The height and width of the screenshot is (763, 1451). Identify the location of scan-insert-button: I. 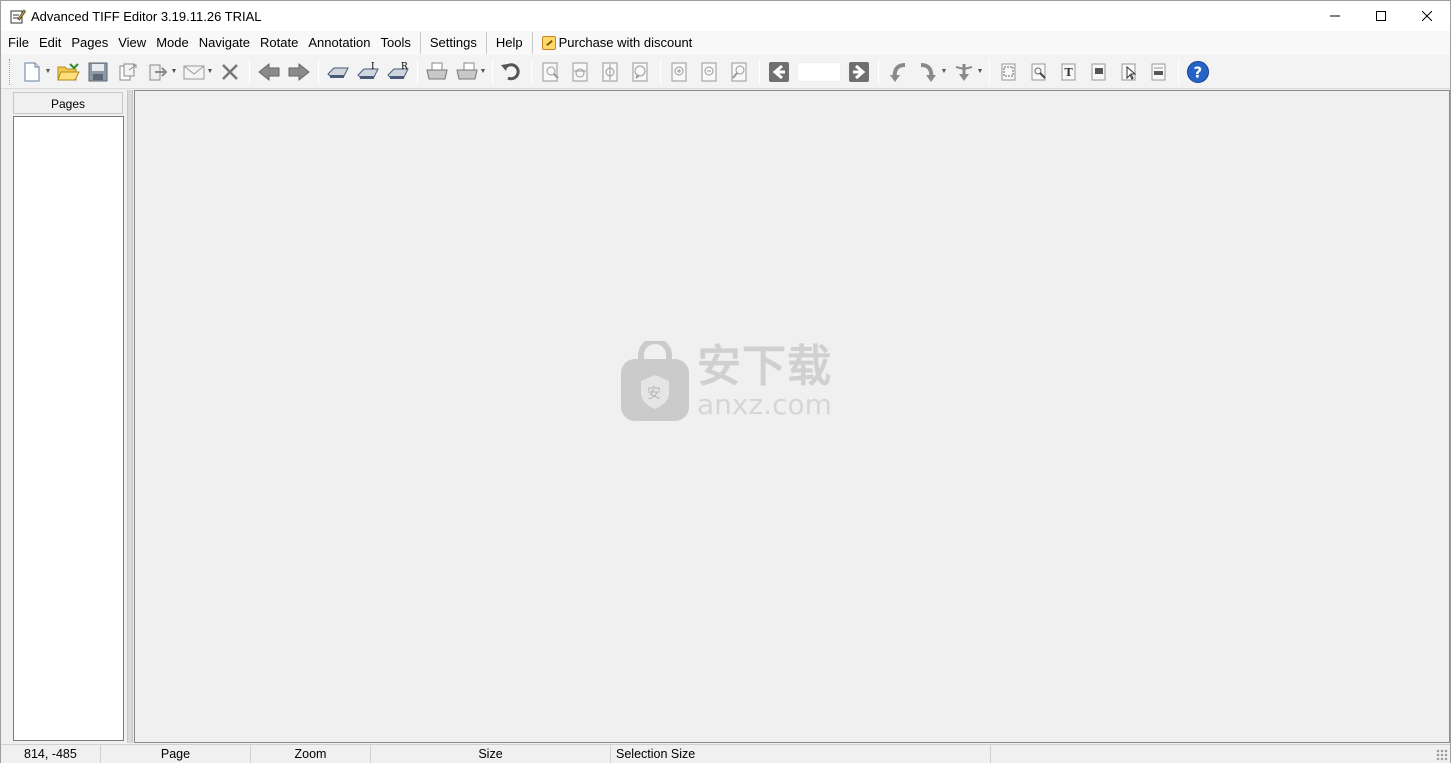
(368, 72).